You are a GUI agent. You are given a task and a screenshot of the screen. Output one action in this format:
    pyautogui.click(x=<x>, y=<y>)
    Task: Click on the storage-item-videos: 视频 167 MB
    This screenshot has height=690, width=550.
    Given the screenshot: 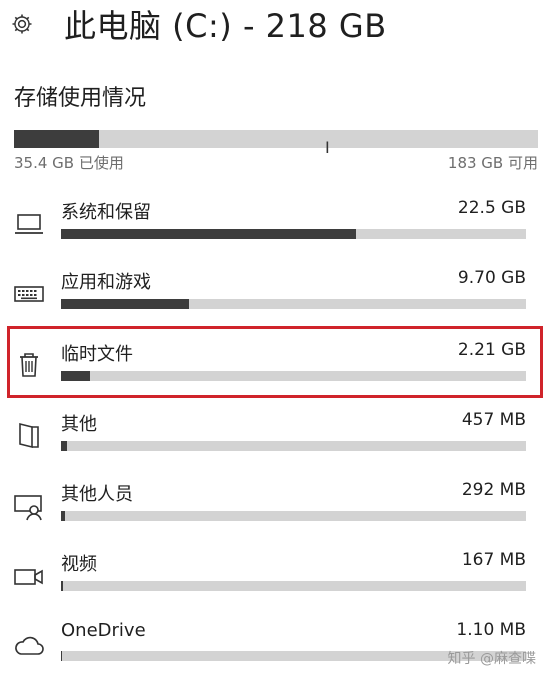 What is the action you would take?
    pyautogui.click(x=275, y=585)
    